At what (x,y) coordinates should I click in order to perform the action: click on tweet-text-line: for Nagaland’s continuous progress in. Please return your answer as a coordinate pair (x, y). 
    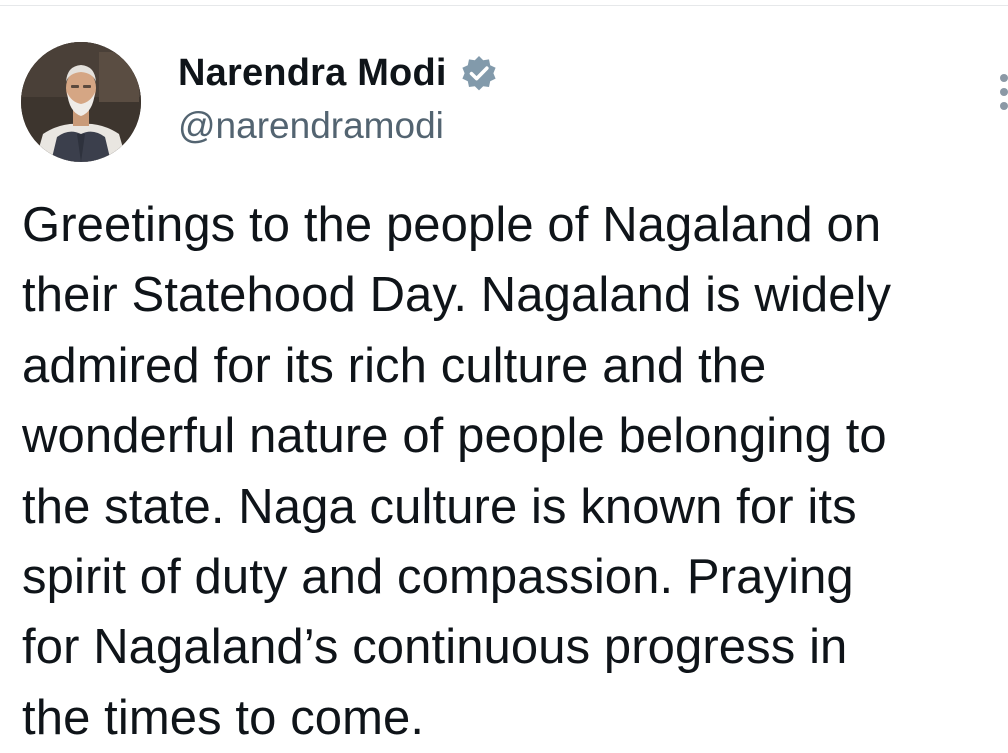
    Looking at the image, I should click on (435, 647).